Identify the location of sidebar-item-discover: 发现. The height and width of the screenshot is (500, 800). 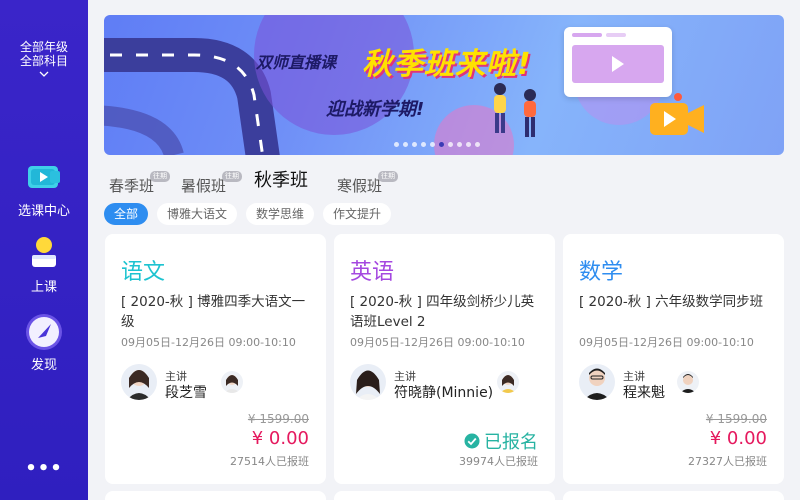
(44, 342).